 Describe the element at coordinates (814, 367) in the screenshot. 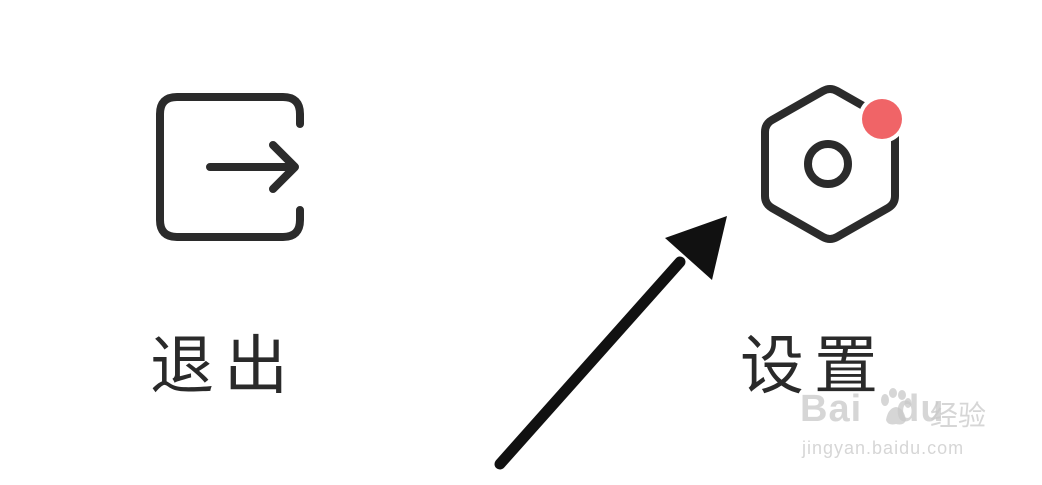

I see `settings-label: 设置` at that location.